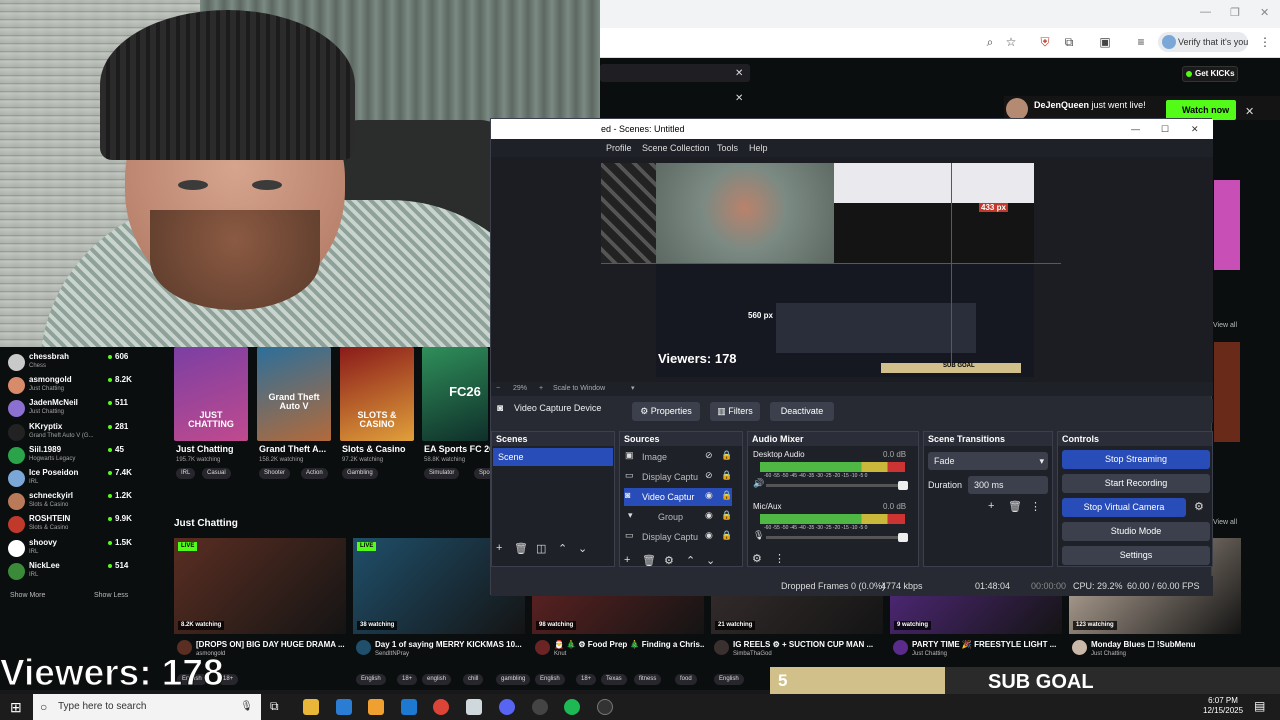 This screenshot has width=1280, height=720. Describe the element at coordinates (739, 98) in the screenshot. I see `close-icon: ✕` at that location.